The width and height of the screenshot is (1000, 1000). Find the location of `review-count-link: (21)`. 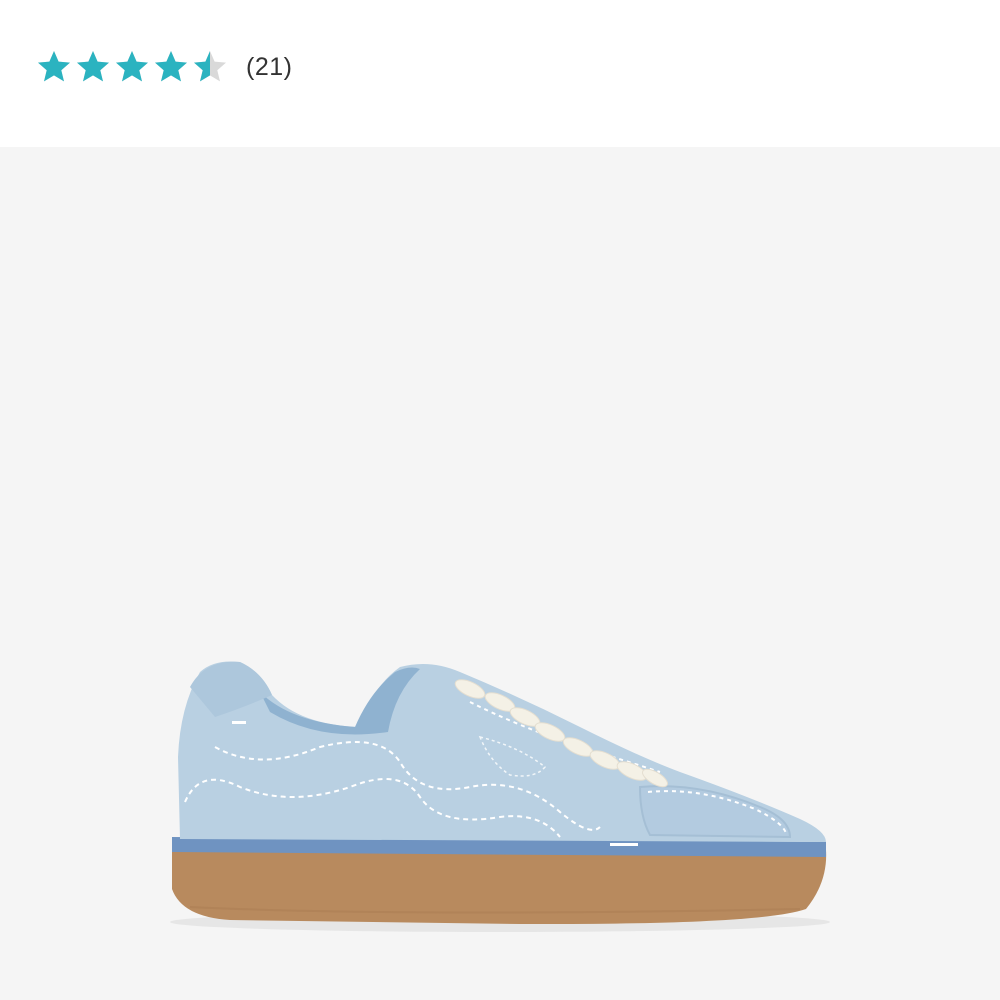

review-count-link: (21) is located at coordinates (269, 67).